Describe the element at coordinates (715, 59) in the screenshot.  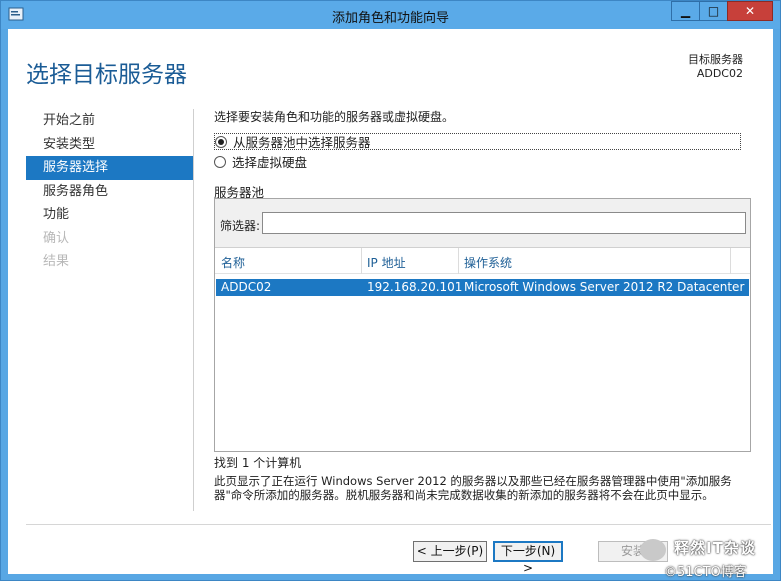
I see `destination-server-label: 目标服务器` at that location.